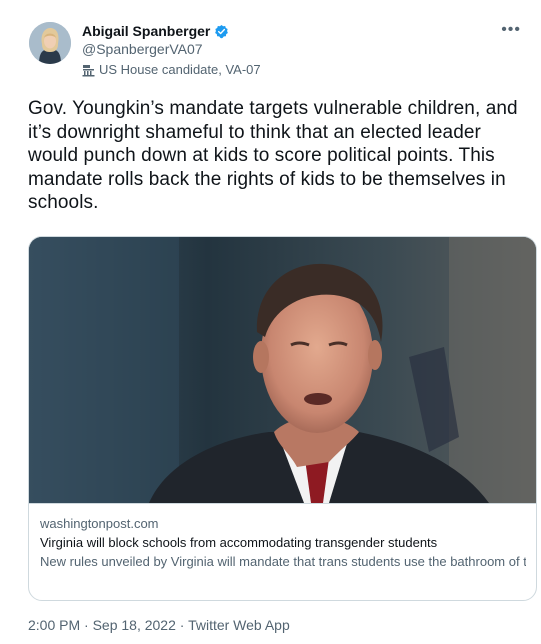  I want to click on author-affiliation-label: US House candidate, VA-07, so click(171, 70).